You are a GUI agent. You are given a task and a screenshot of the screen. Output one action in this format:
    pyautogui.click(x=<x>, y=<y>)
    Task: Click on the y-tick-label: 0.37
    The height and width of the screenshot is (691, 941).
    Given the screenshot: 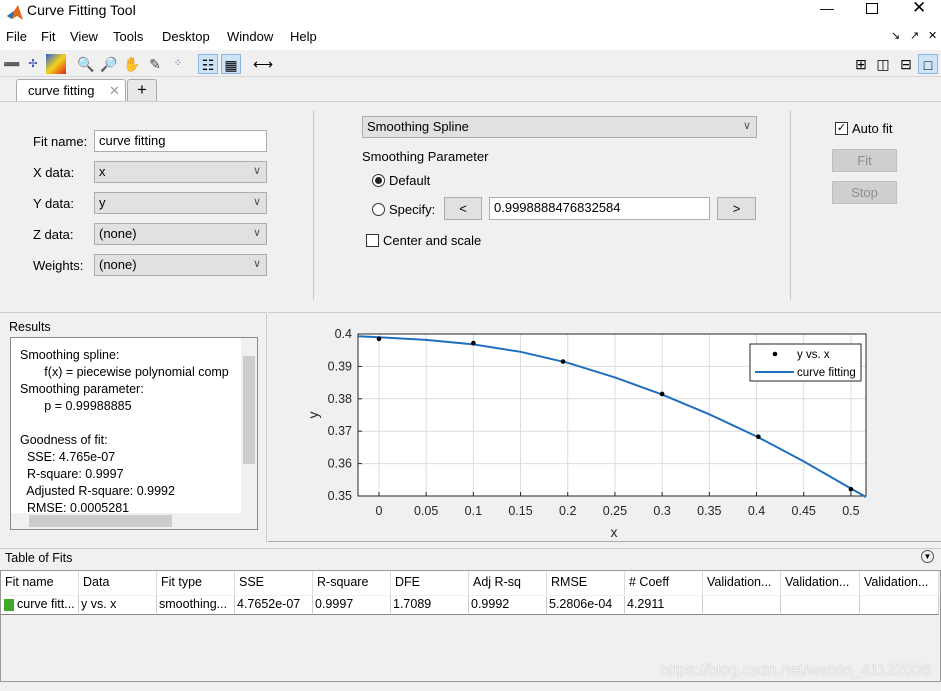 What is the action you would take?
    pyautogui.click(x=340, y=431)
    